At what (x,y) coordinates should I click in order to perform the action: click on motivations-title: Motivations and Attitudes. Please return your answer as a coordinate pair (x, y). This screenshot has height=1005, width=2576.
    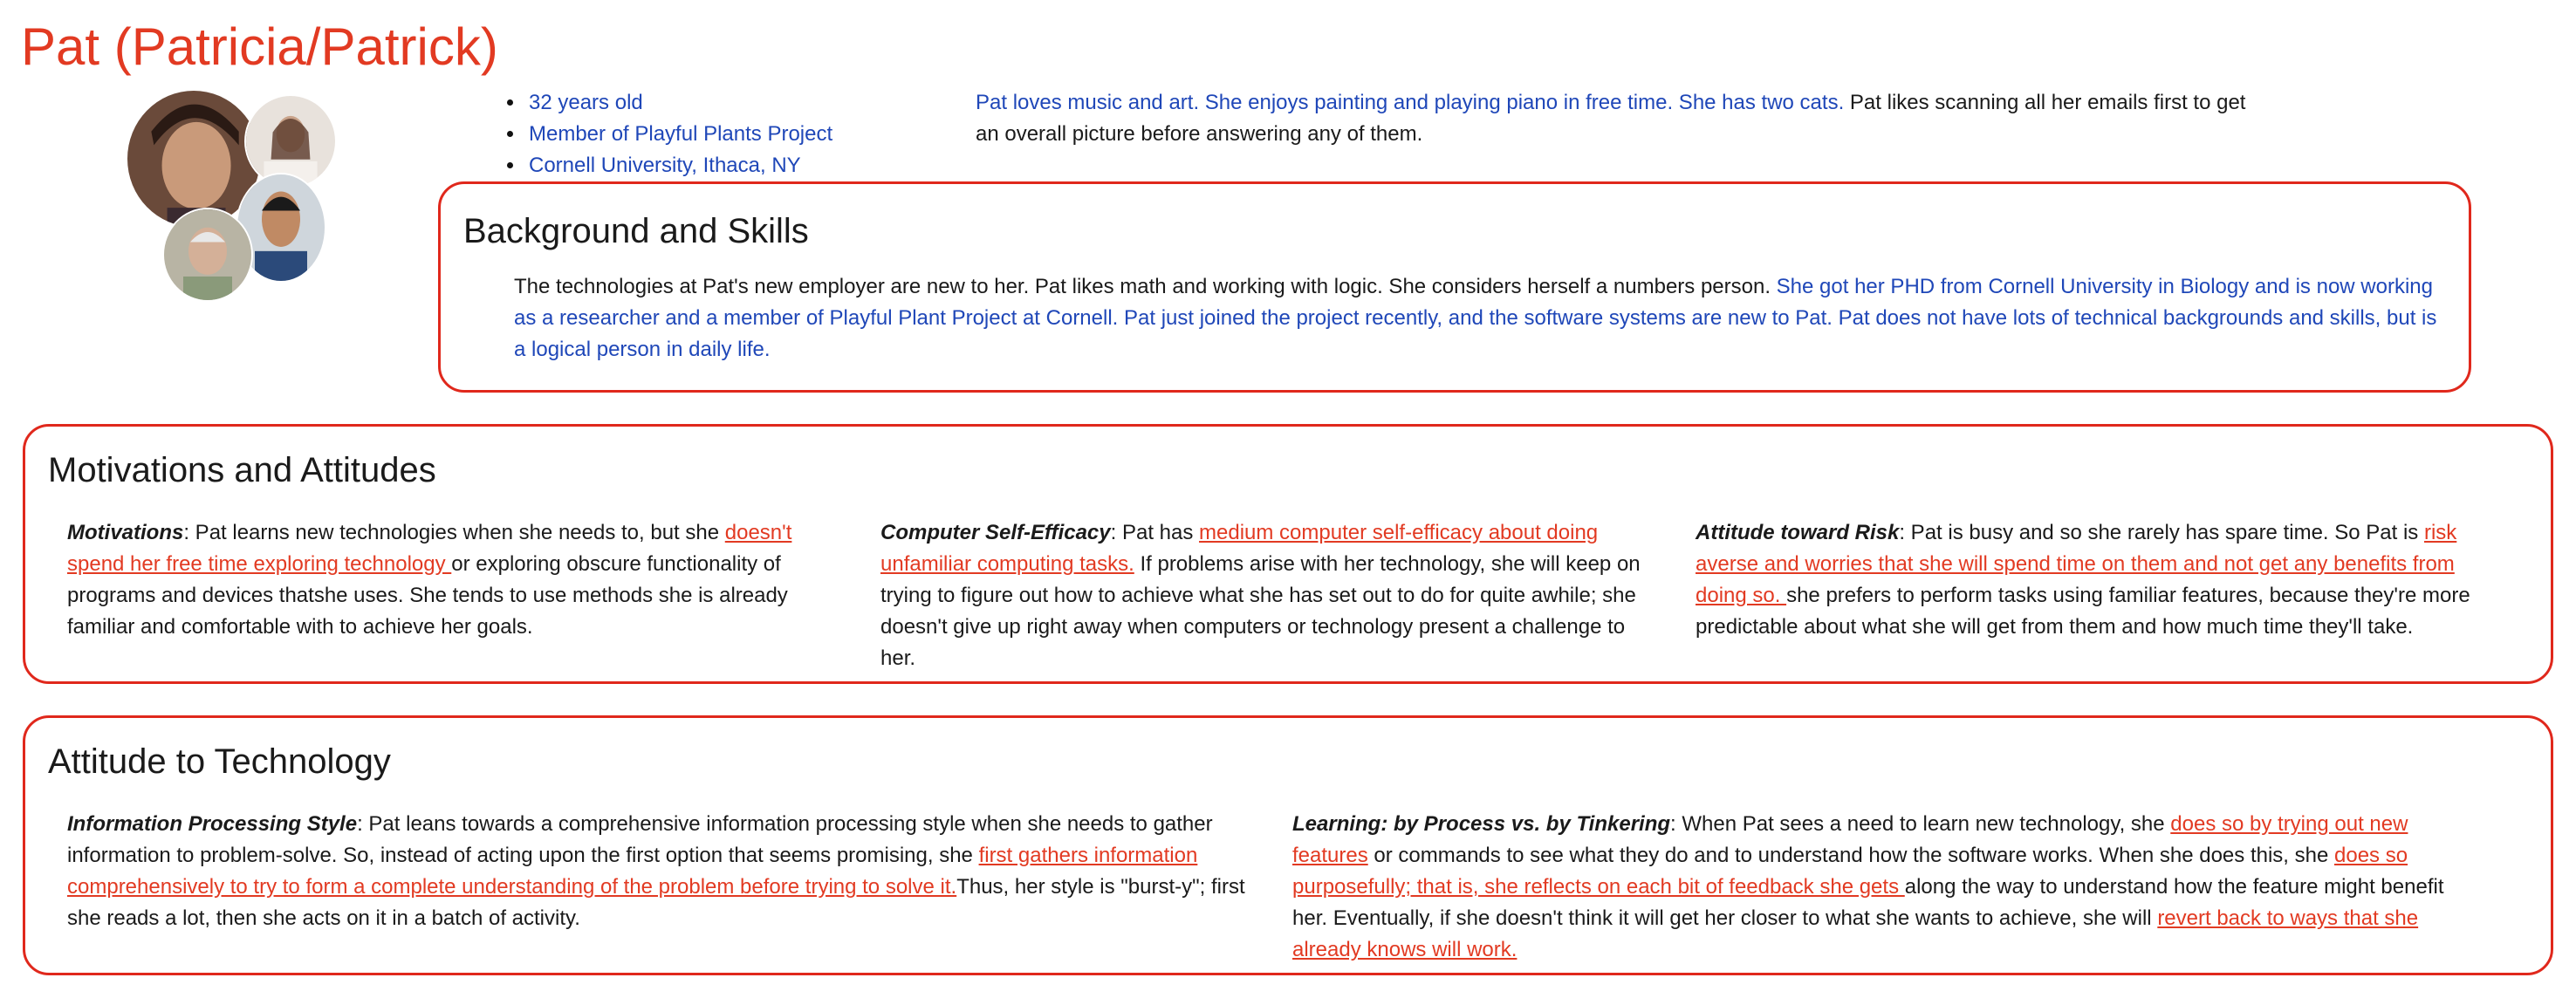
    Looking at the image, I should click on (242, 470).